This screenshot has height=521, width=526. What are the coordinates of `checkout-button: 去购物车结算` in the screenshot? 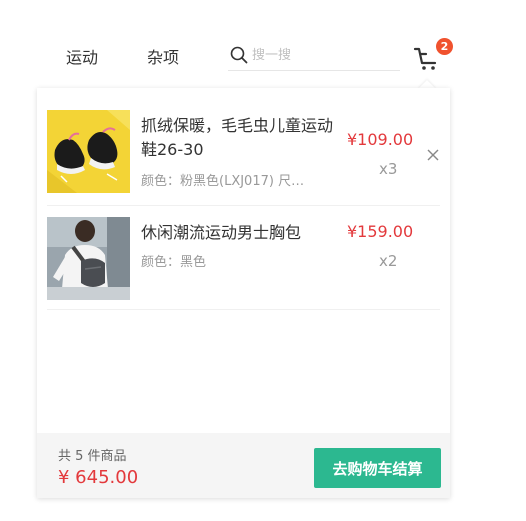 It's located at (377, 468).